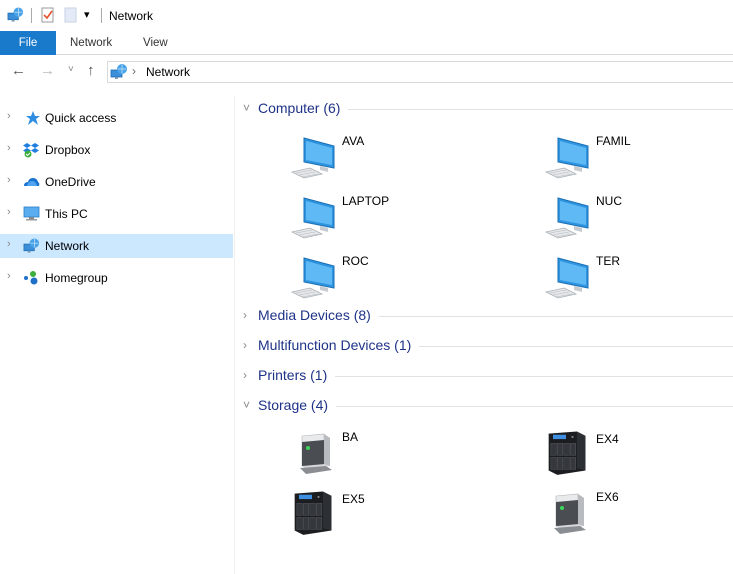  Describe the element at coordinates (71, 69) in the screenshot. I see `recent-locations-button: ˅` at that location.